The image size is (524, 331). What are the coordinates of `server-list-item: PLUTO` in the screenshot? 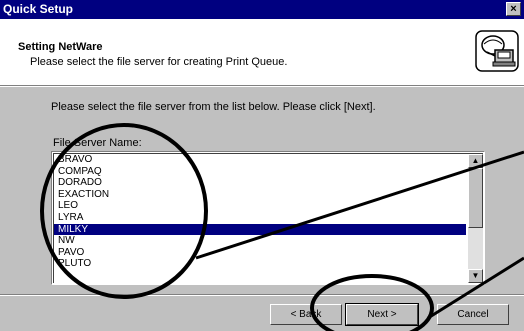 It's located at (260, 264).